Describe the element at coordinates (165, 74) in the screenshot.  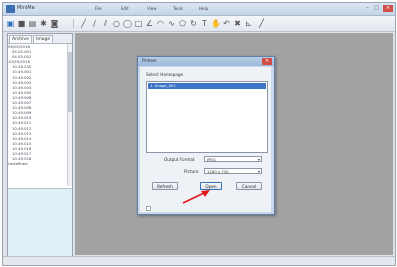
I see `select-label: Select Homepage` at that location.